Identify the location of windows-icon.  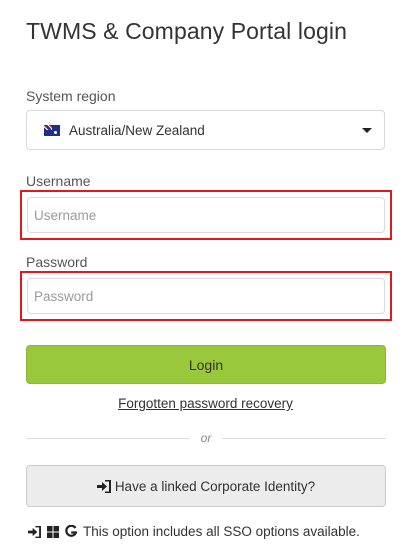
(53, 531).